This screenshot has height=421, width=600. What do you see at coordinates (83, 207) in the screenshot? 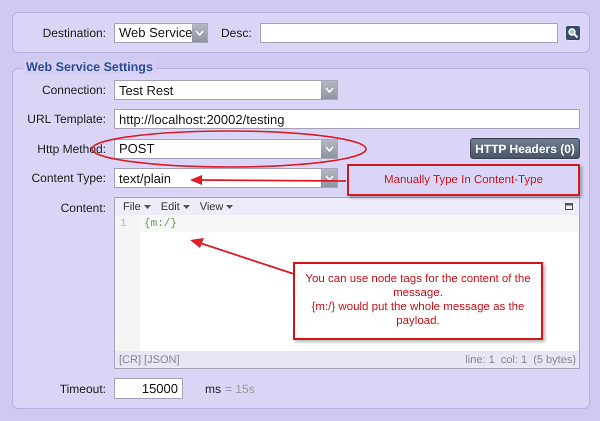
I see `field-label: Content:` at bounding box center [83, 207].